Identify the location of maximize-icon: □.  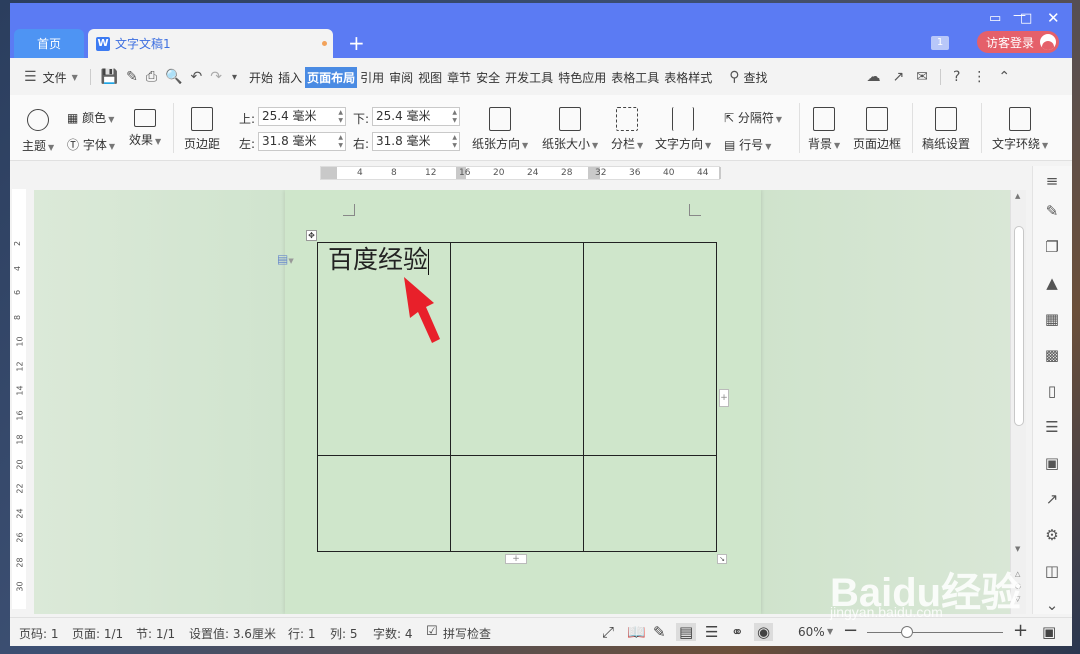
(1026, 18).